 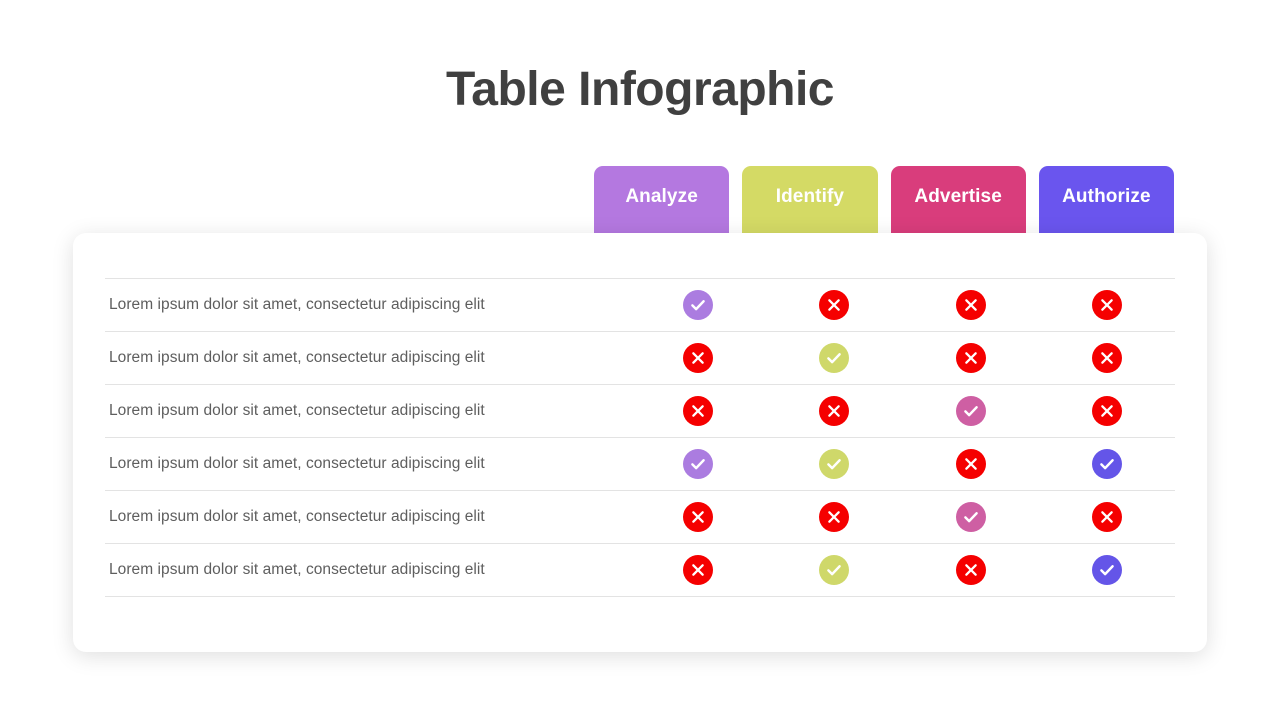 I want to click on column-header-authorize: Authorize, so click(x=1106, y=201).